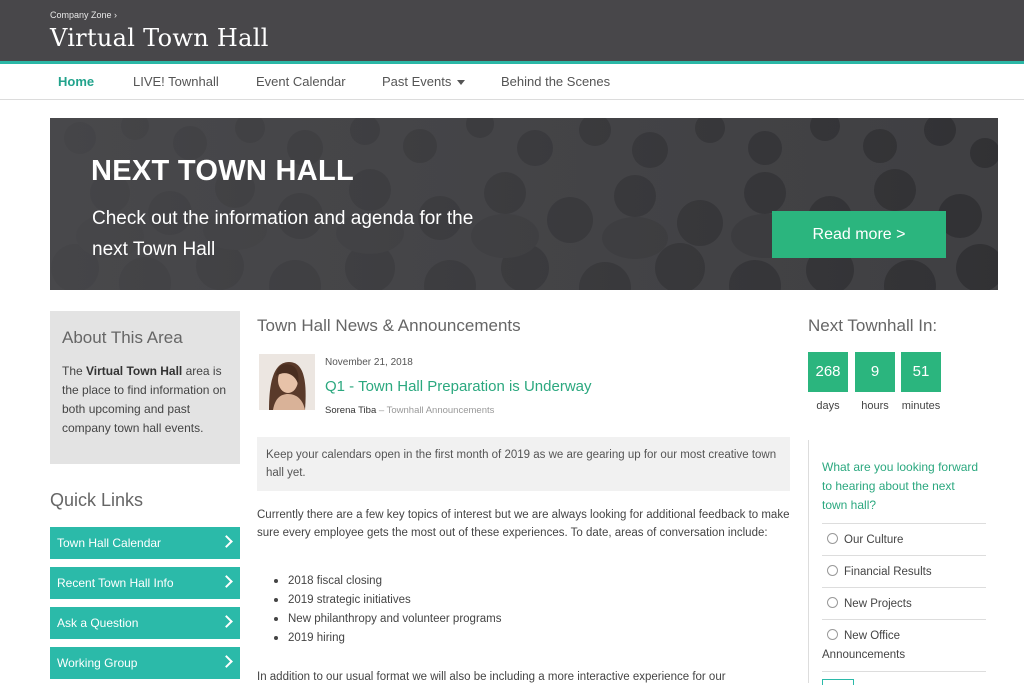 This screenshot has height=685, width=1024. I want to click on nav-home: Home, so click(76, 81).